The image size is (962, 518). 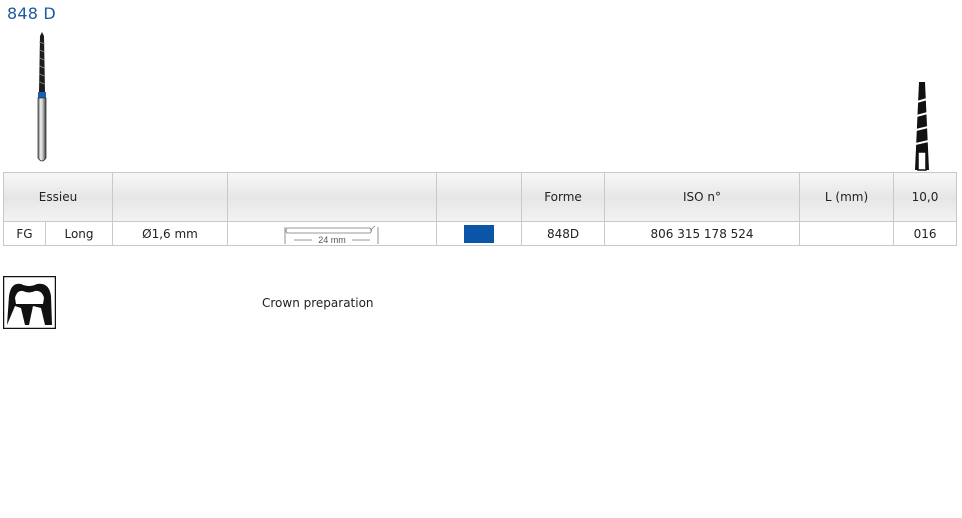 What do you see at coordinates (922, 126) in the screenshot?
I see `taper-profile-icon` at bounding box center [922, 126].